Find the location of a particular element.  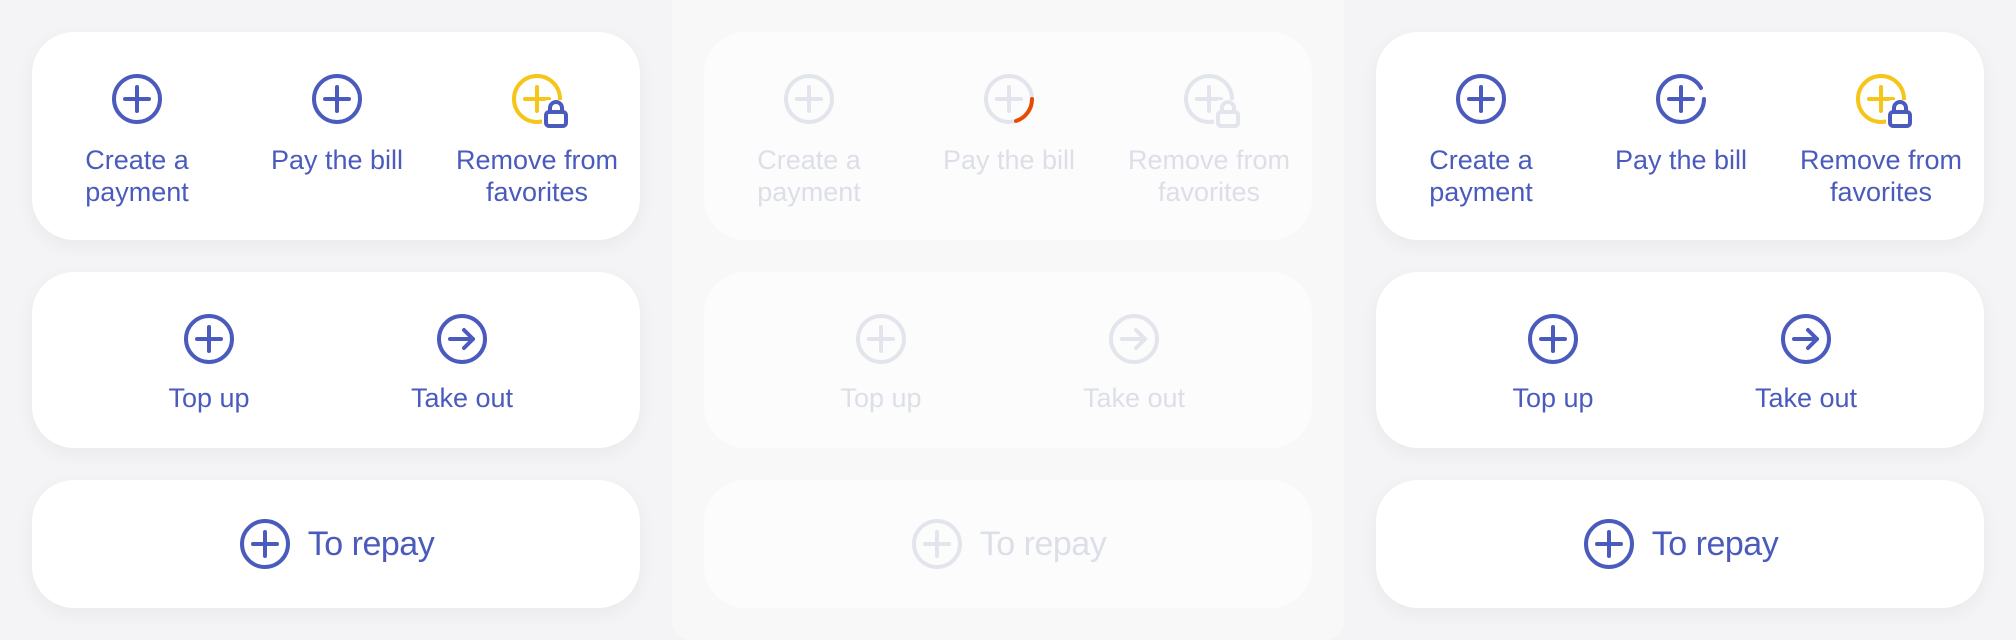

loading-spinner-icon is located at coordinates (1009, 99).